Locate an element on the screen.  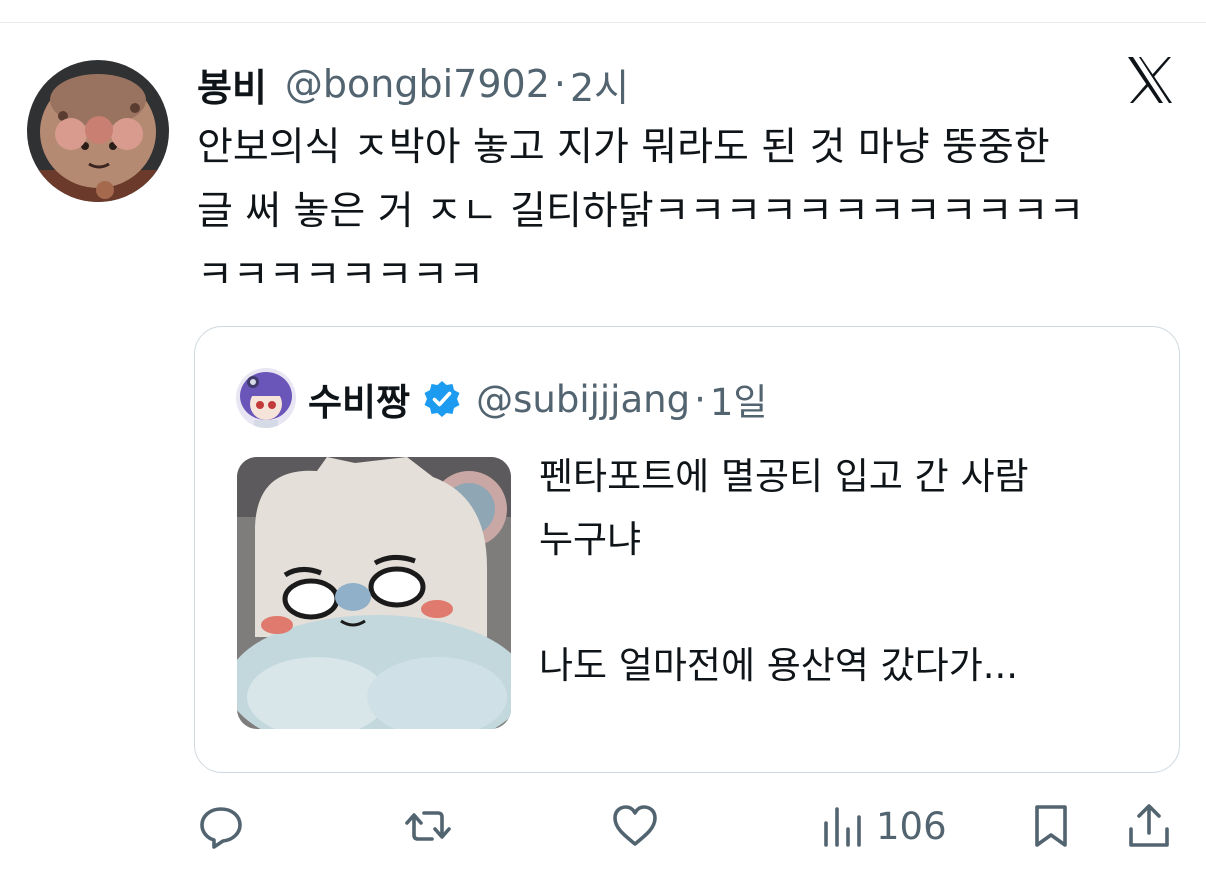
author-display-name: 봉비 is located at coordinates (232, 84).